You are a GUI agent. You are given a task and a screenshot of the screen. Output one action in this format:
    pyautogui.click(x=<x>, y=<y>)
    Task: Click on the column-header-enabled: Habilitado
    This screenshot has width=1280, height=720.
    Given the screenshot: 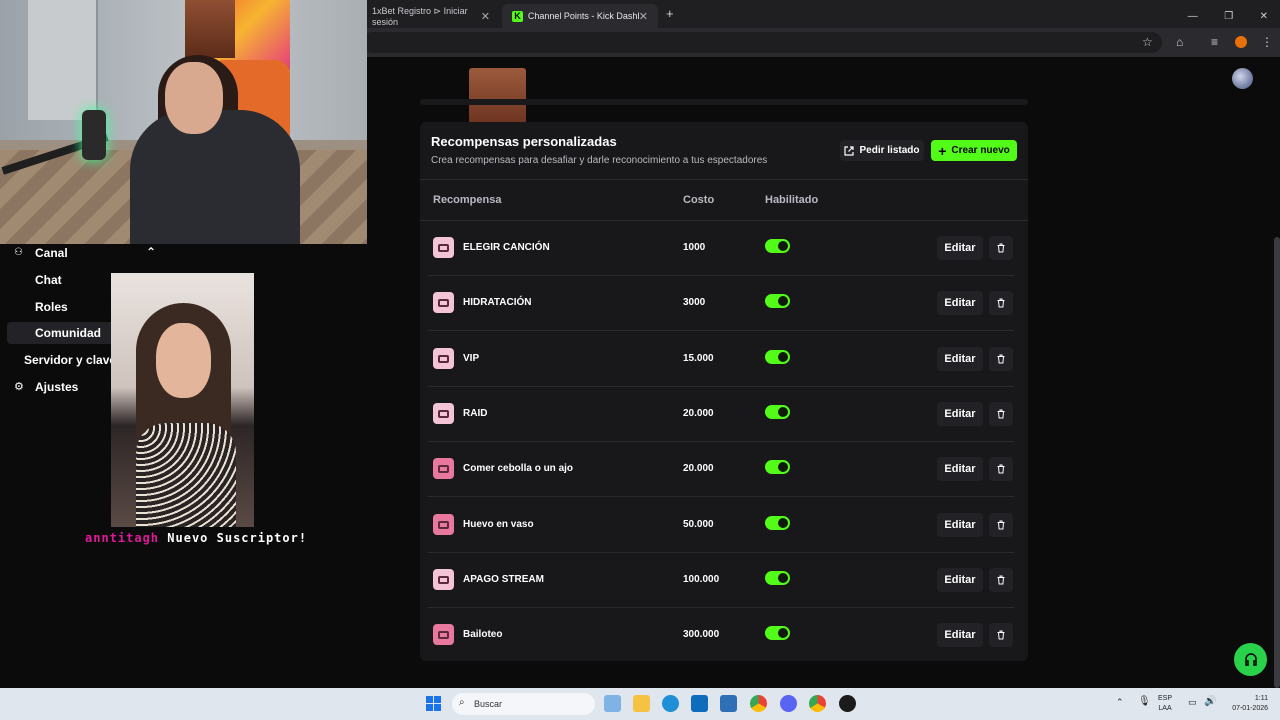 What is the action you would take?
    pyautogui.click(x=792, y=200)
    